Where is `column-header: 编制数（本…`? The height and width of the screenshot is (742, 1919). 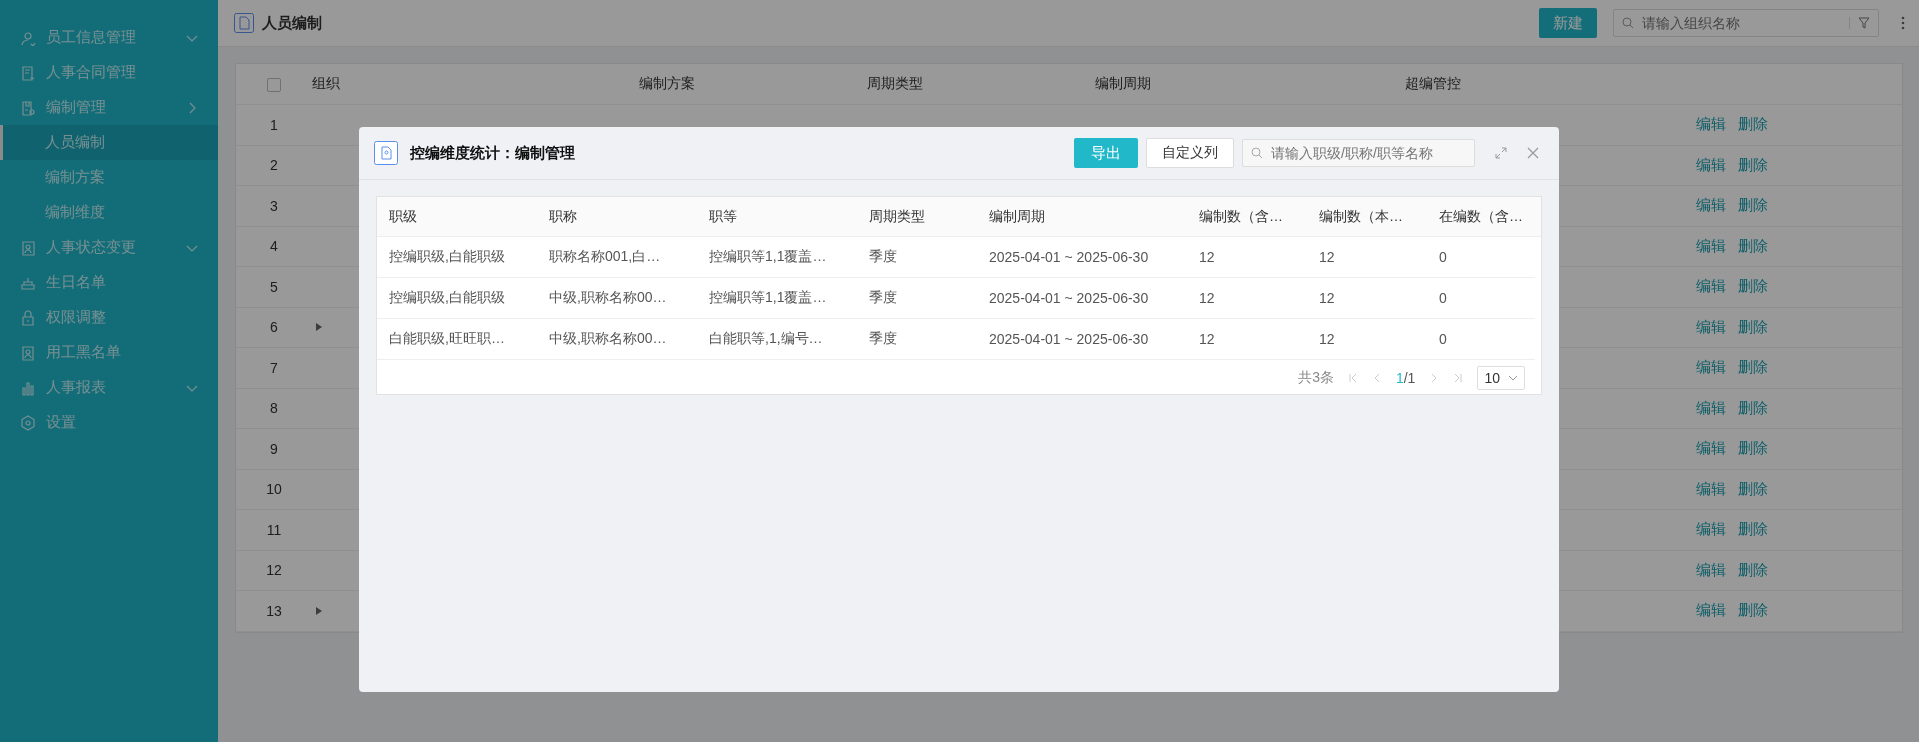 column-header: 编制数（本… is located at coordinates (1361, 215).